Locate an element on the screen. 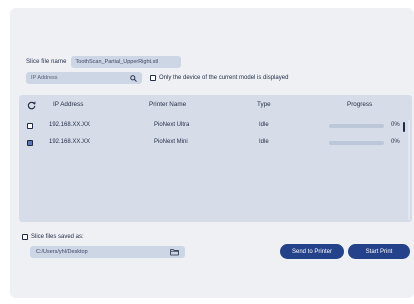  ip-search-placeholder: IP Address is located at coordinates (44, 78).